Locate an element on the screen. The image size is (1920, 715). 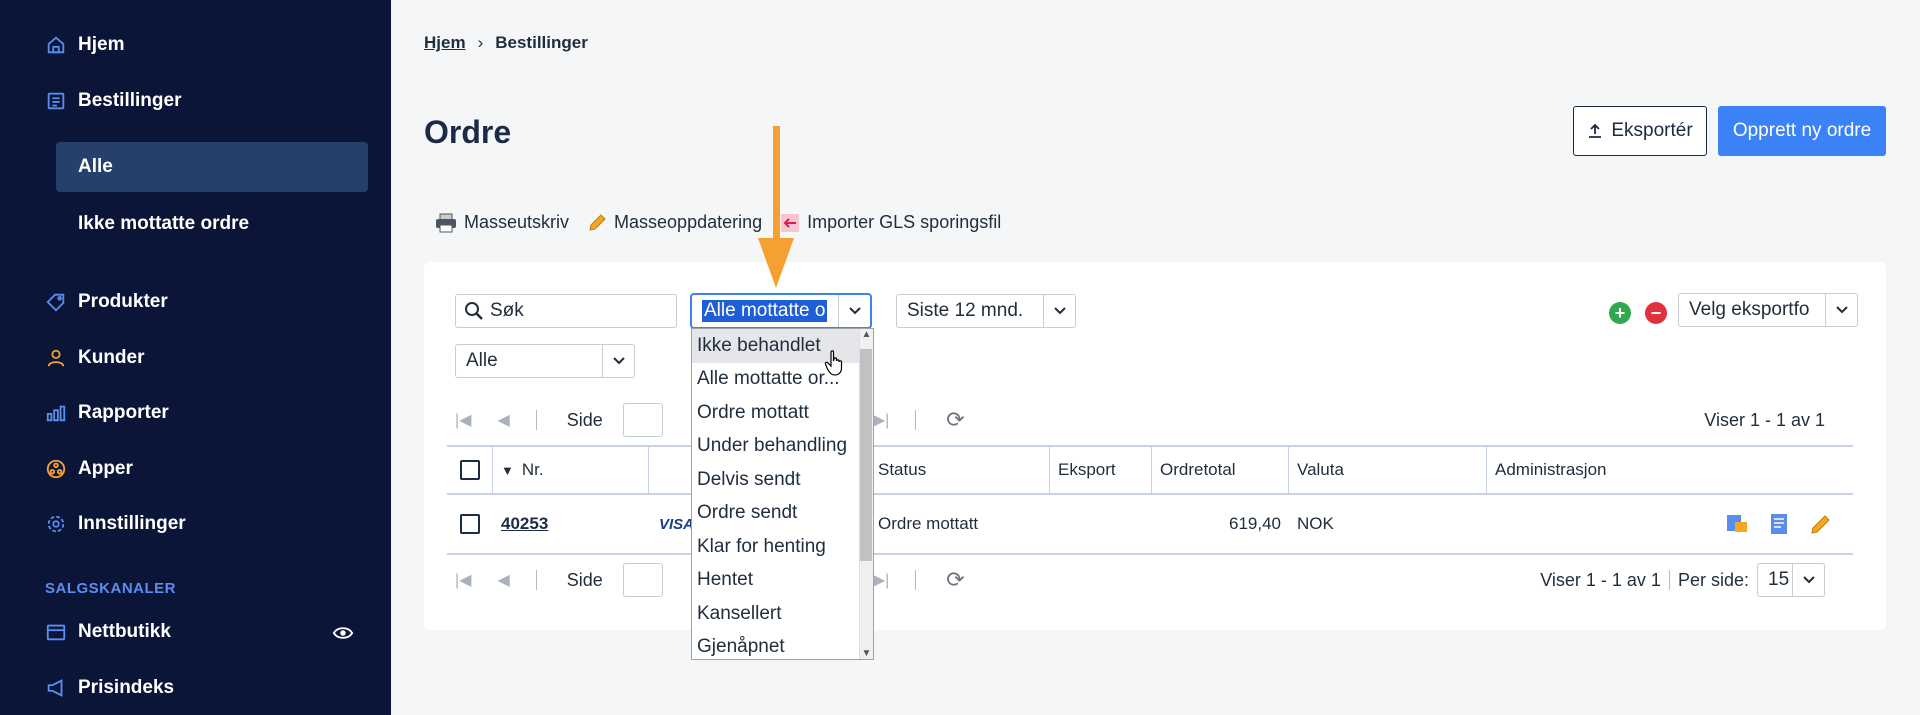
nav-item-prisindeks: Prisindeks is located at coordinates (109, 688).